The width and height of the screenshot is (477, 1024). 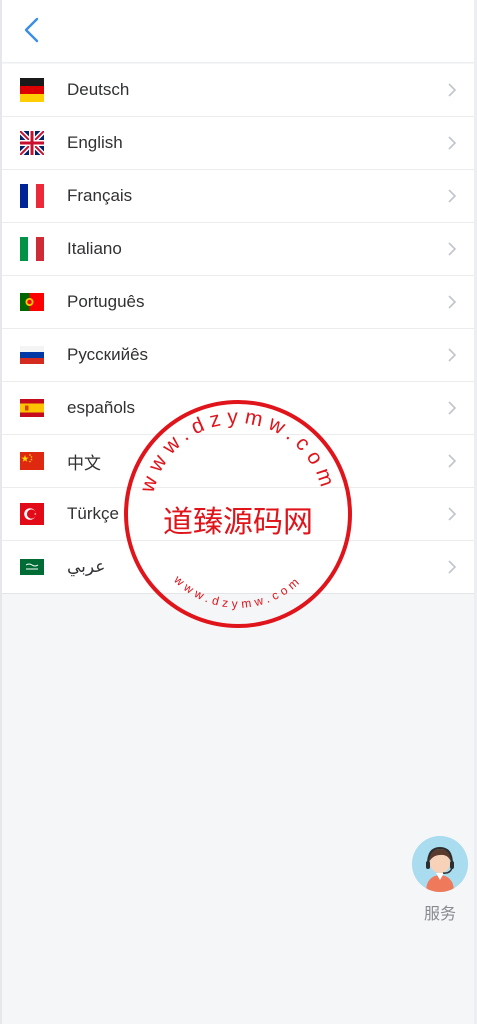 What do you see at coordinates (86, 566) in the screenshot?
I see `language-label: عربي` at bounding box center [86, 566].